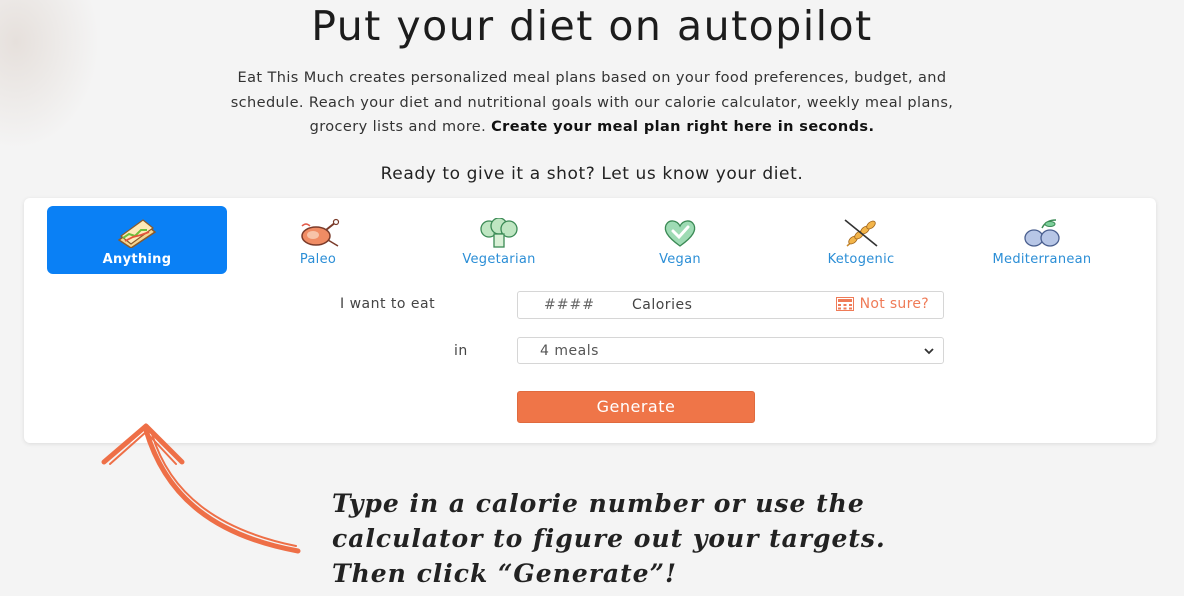 The image size is (1184, 596). Describe the element at coordinates (861, 259) in the screenshot. I see `diet-label-ketogenic: Ketogenic` at that location.